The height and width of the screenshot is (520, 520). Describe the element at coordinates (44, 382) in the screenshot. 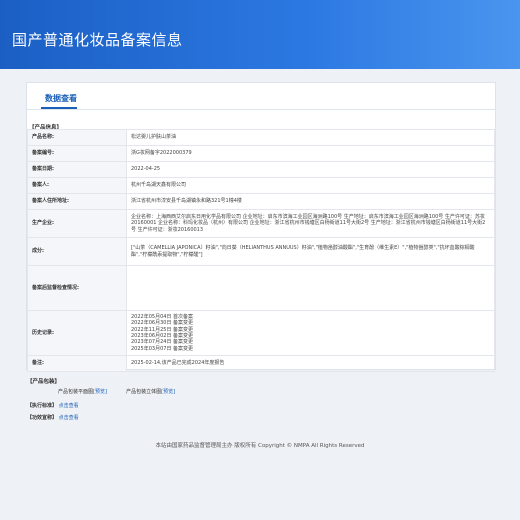

I see `packaging-section-title: 【产品包装】` at that location.